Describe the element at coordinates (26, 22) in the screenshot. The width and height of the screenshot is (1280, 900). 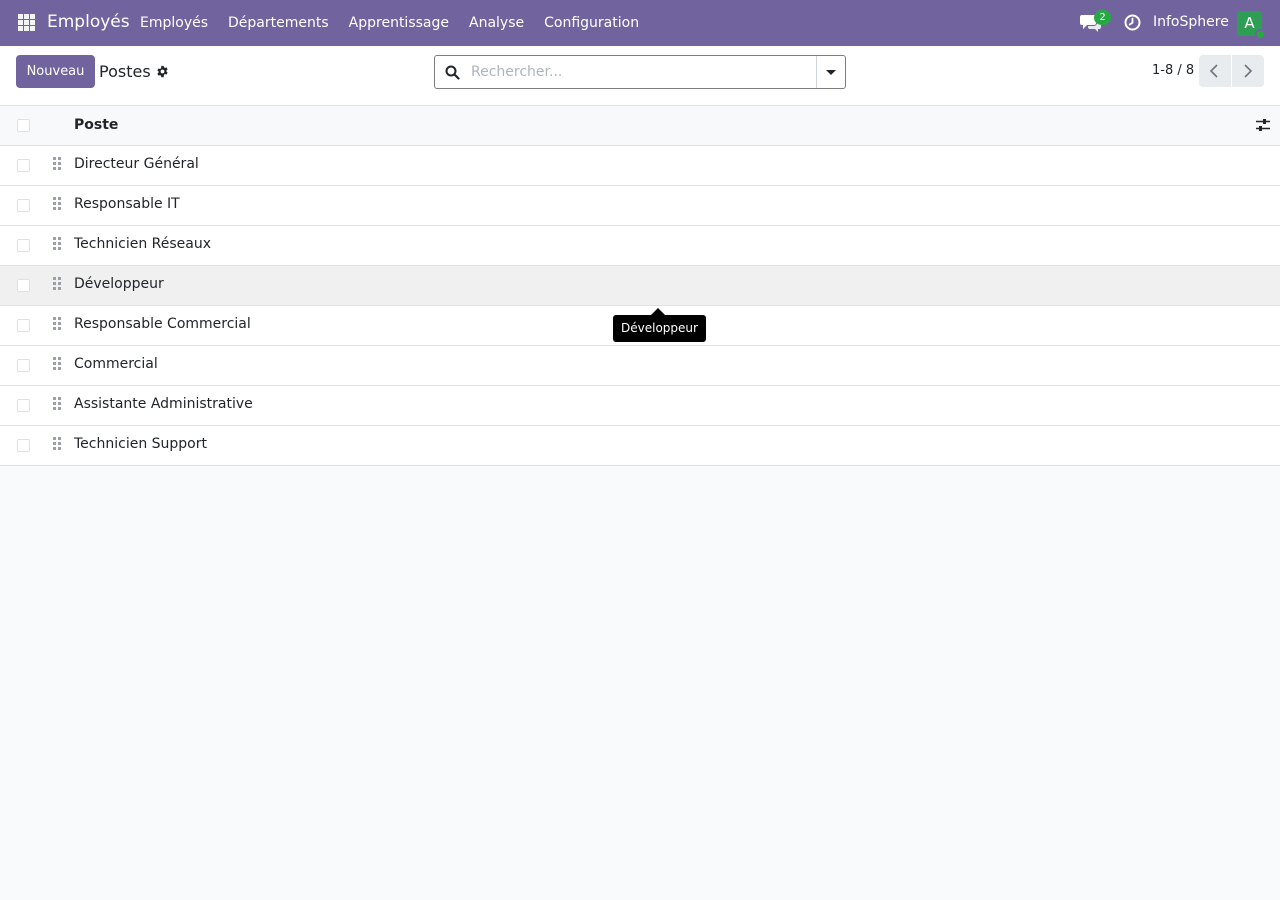
I see `apps-menu-icon` at that location.